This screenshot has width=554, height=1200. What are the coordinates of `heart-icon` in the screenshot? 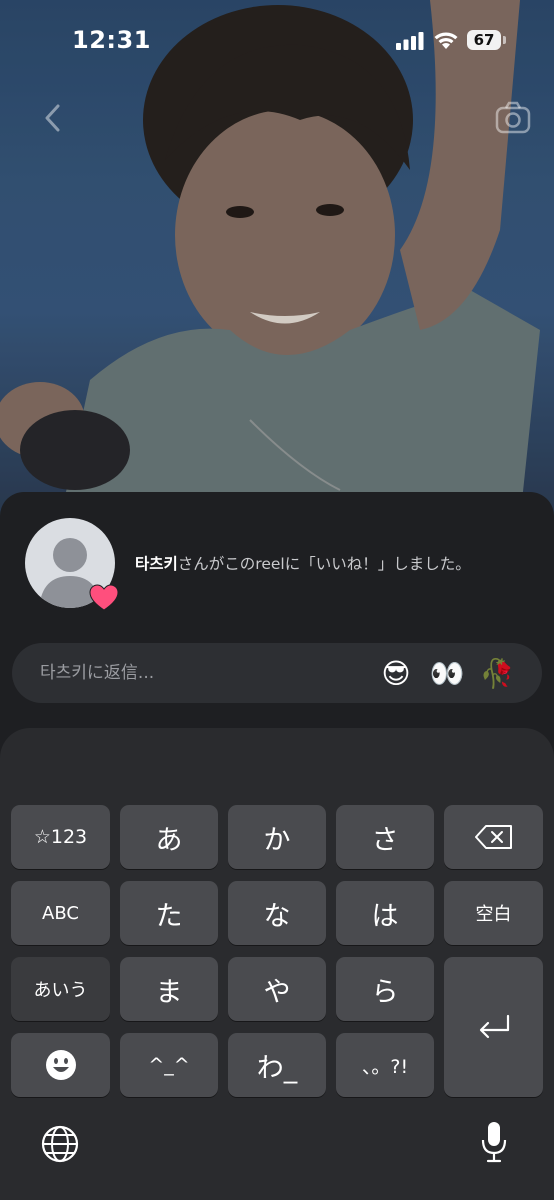 It's located at (104, 597).